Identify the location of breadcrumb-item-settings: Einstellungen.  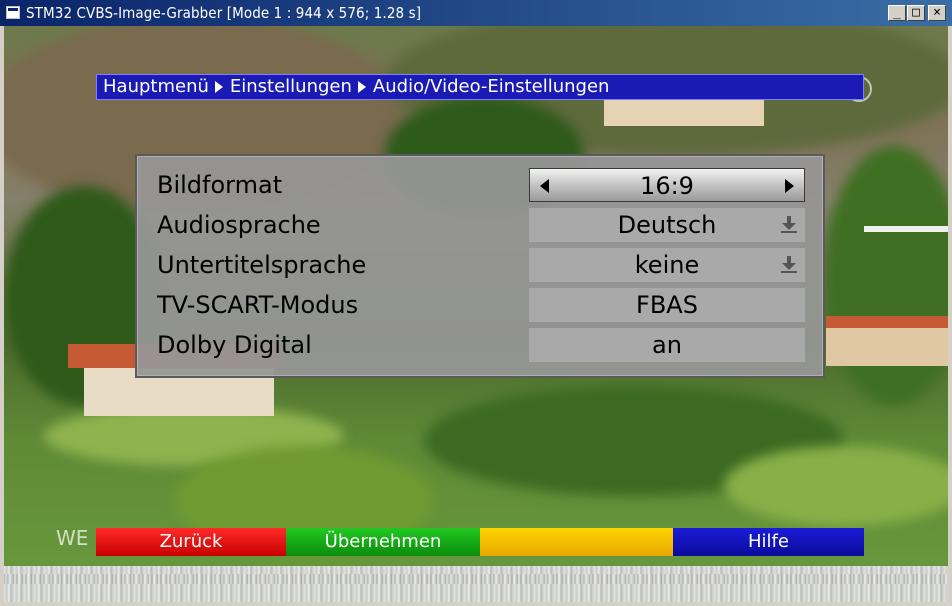
(291, 86).